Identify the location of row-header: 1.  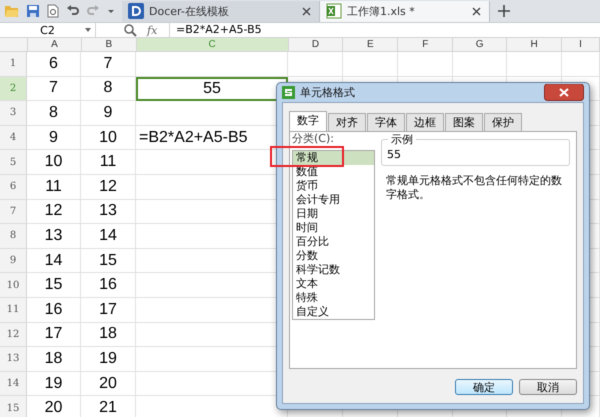
(13, 64).